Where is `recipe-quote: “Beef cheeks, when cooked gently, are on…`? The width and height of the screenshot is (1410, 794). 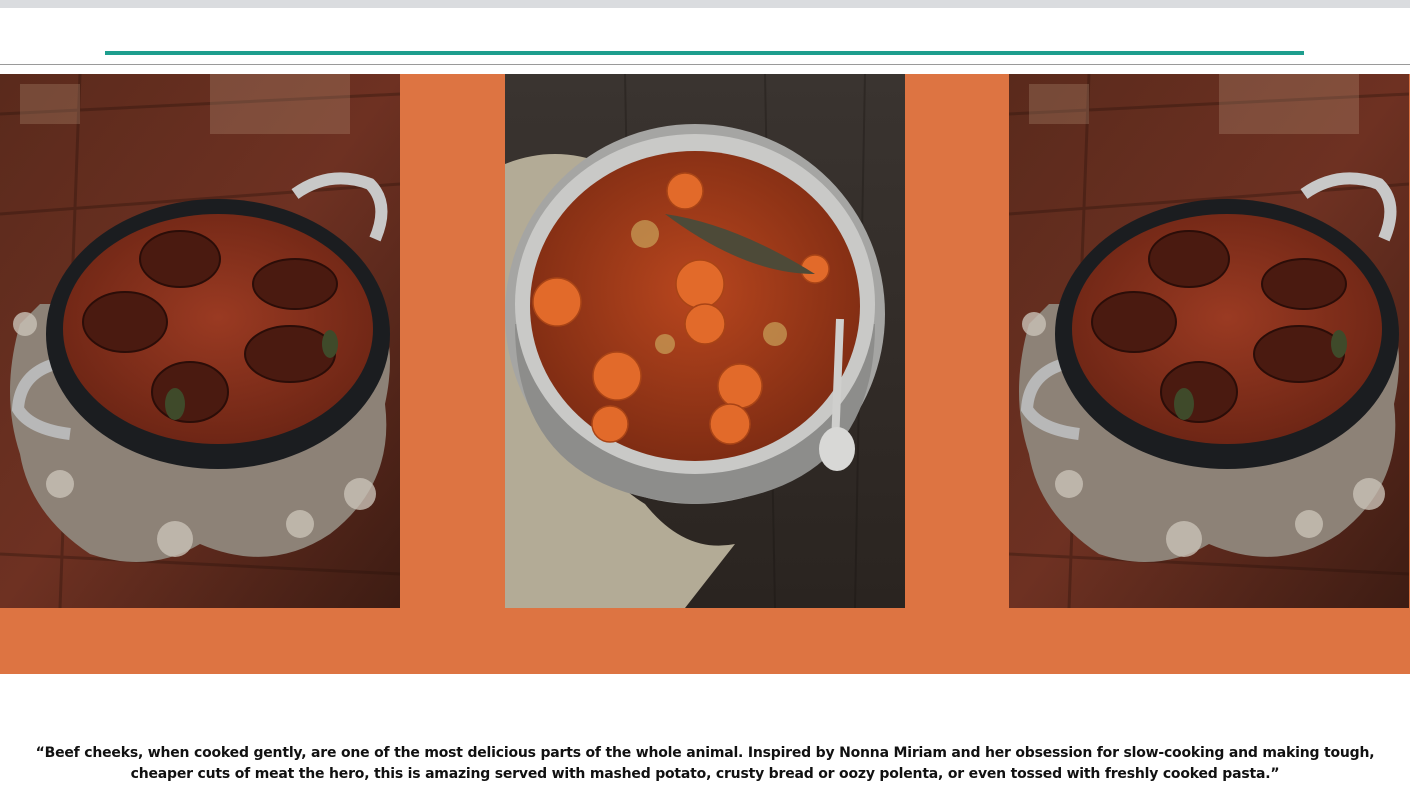 recipe-quote: “Beef cheeks, when cooked gently, are on… is located at coordinates (705, 763).